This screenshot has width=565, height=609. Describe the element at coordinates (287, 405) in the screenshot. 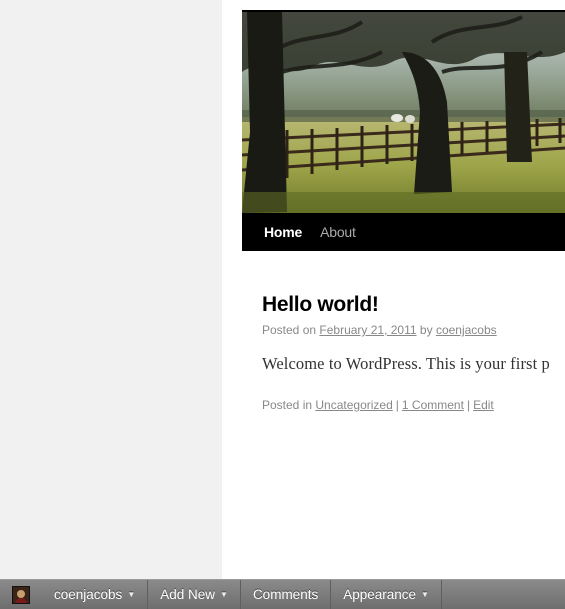

I see `posted-in-label: Posted in` at that location.